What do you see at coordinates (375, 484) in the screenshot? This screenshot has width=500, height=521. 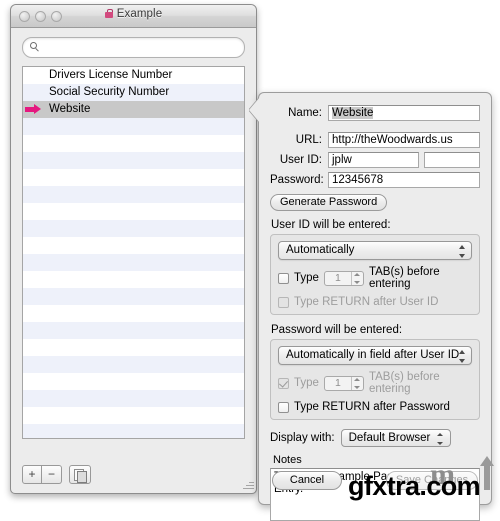 I see `panel-footer: Cancel Save Changes` at bounding box center [375, 484].